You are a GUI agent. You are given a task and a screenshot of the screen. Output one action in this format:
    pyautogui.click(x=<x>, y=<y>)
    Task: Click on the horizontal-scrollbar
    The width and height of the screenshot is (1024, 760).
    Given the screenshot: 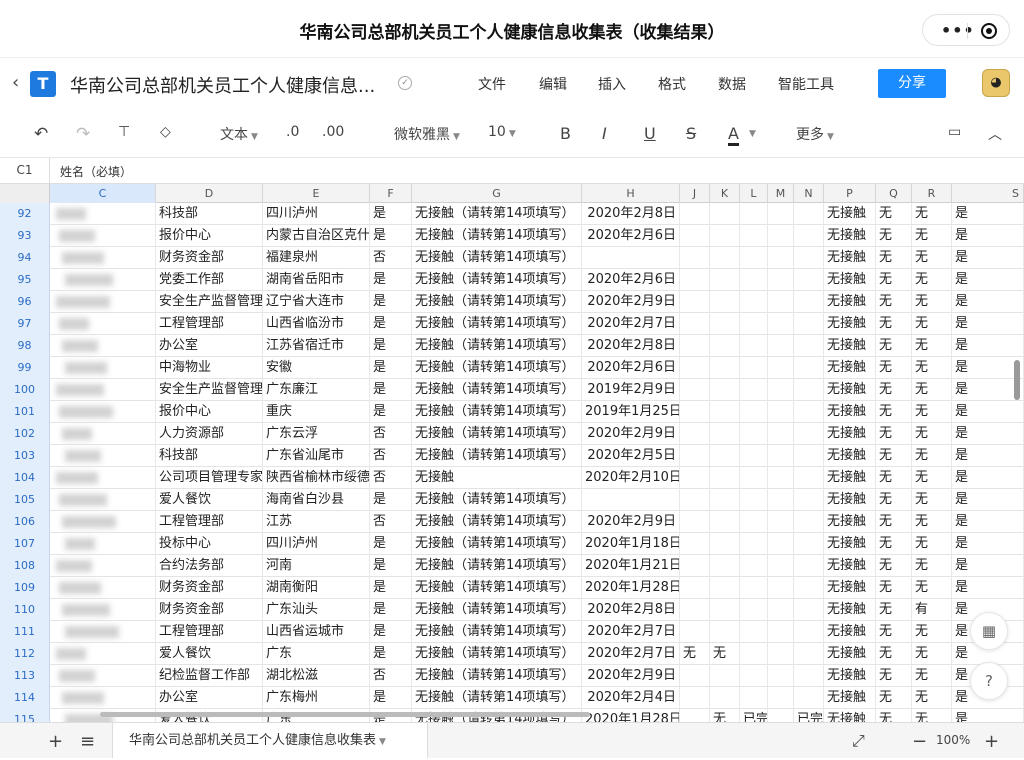 What is the action you would take?
    pyautogui.click(x=345, y=714)
    